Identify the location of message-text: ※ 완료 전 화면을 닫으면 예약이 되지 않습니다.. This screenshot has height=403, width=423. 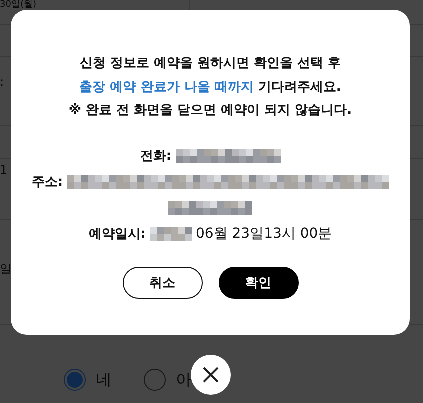
(210, 111).